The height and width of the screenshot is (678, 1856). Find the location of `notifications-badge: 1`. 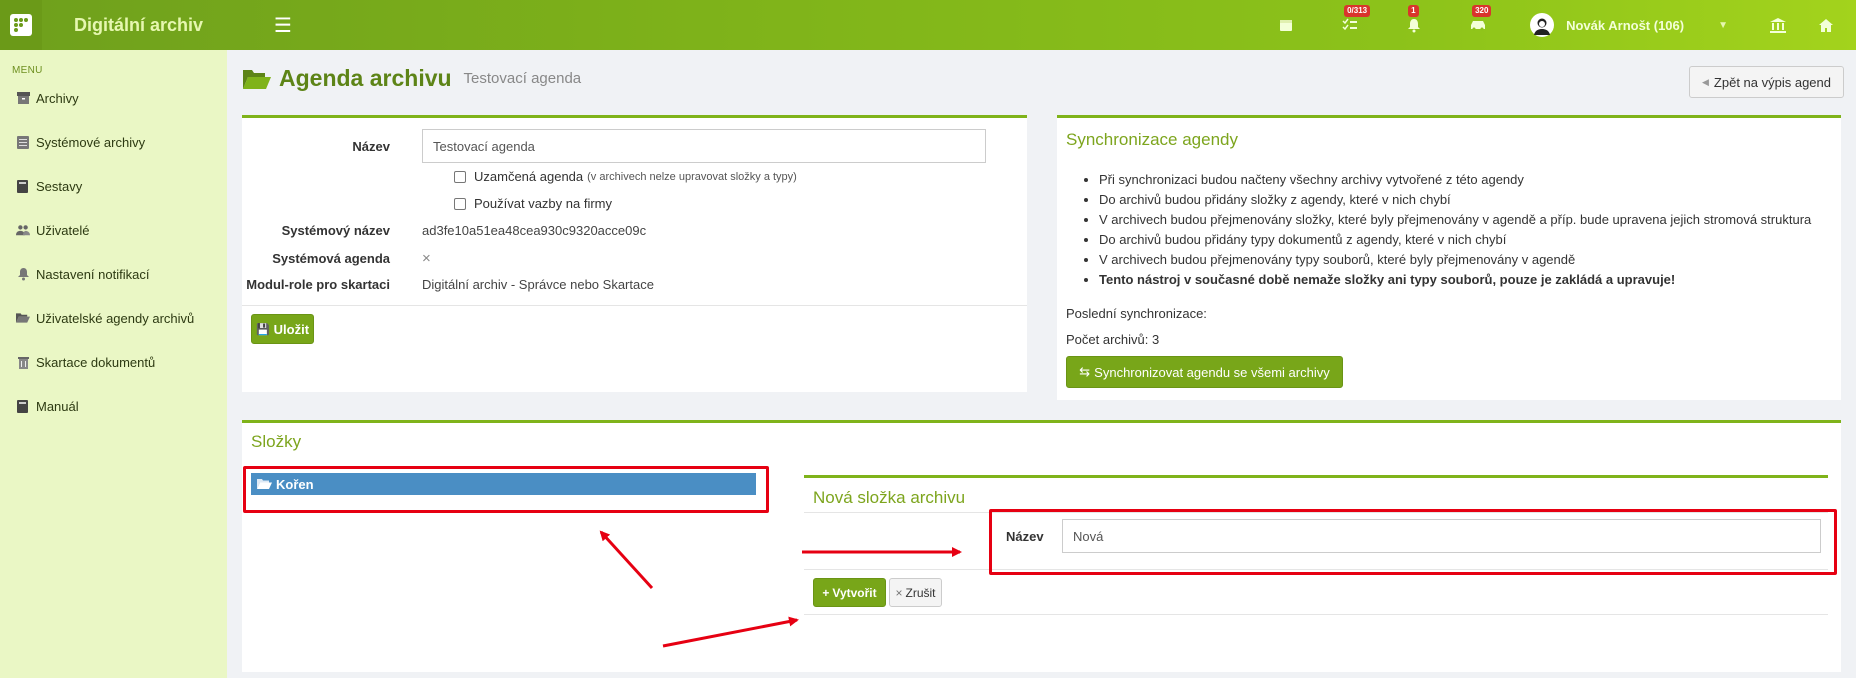

notifications-badge: 1 is located at coordinates (1413, 11).